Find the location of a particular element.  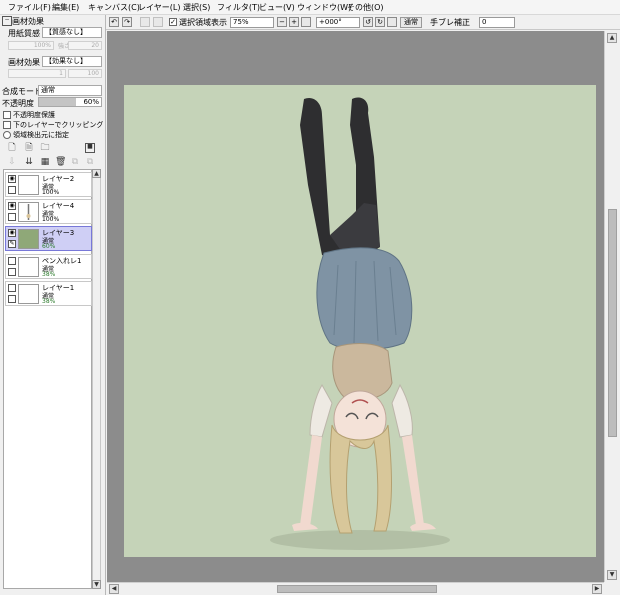

new-folder-icon: 🗀 is located at coordinates (45, 148).